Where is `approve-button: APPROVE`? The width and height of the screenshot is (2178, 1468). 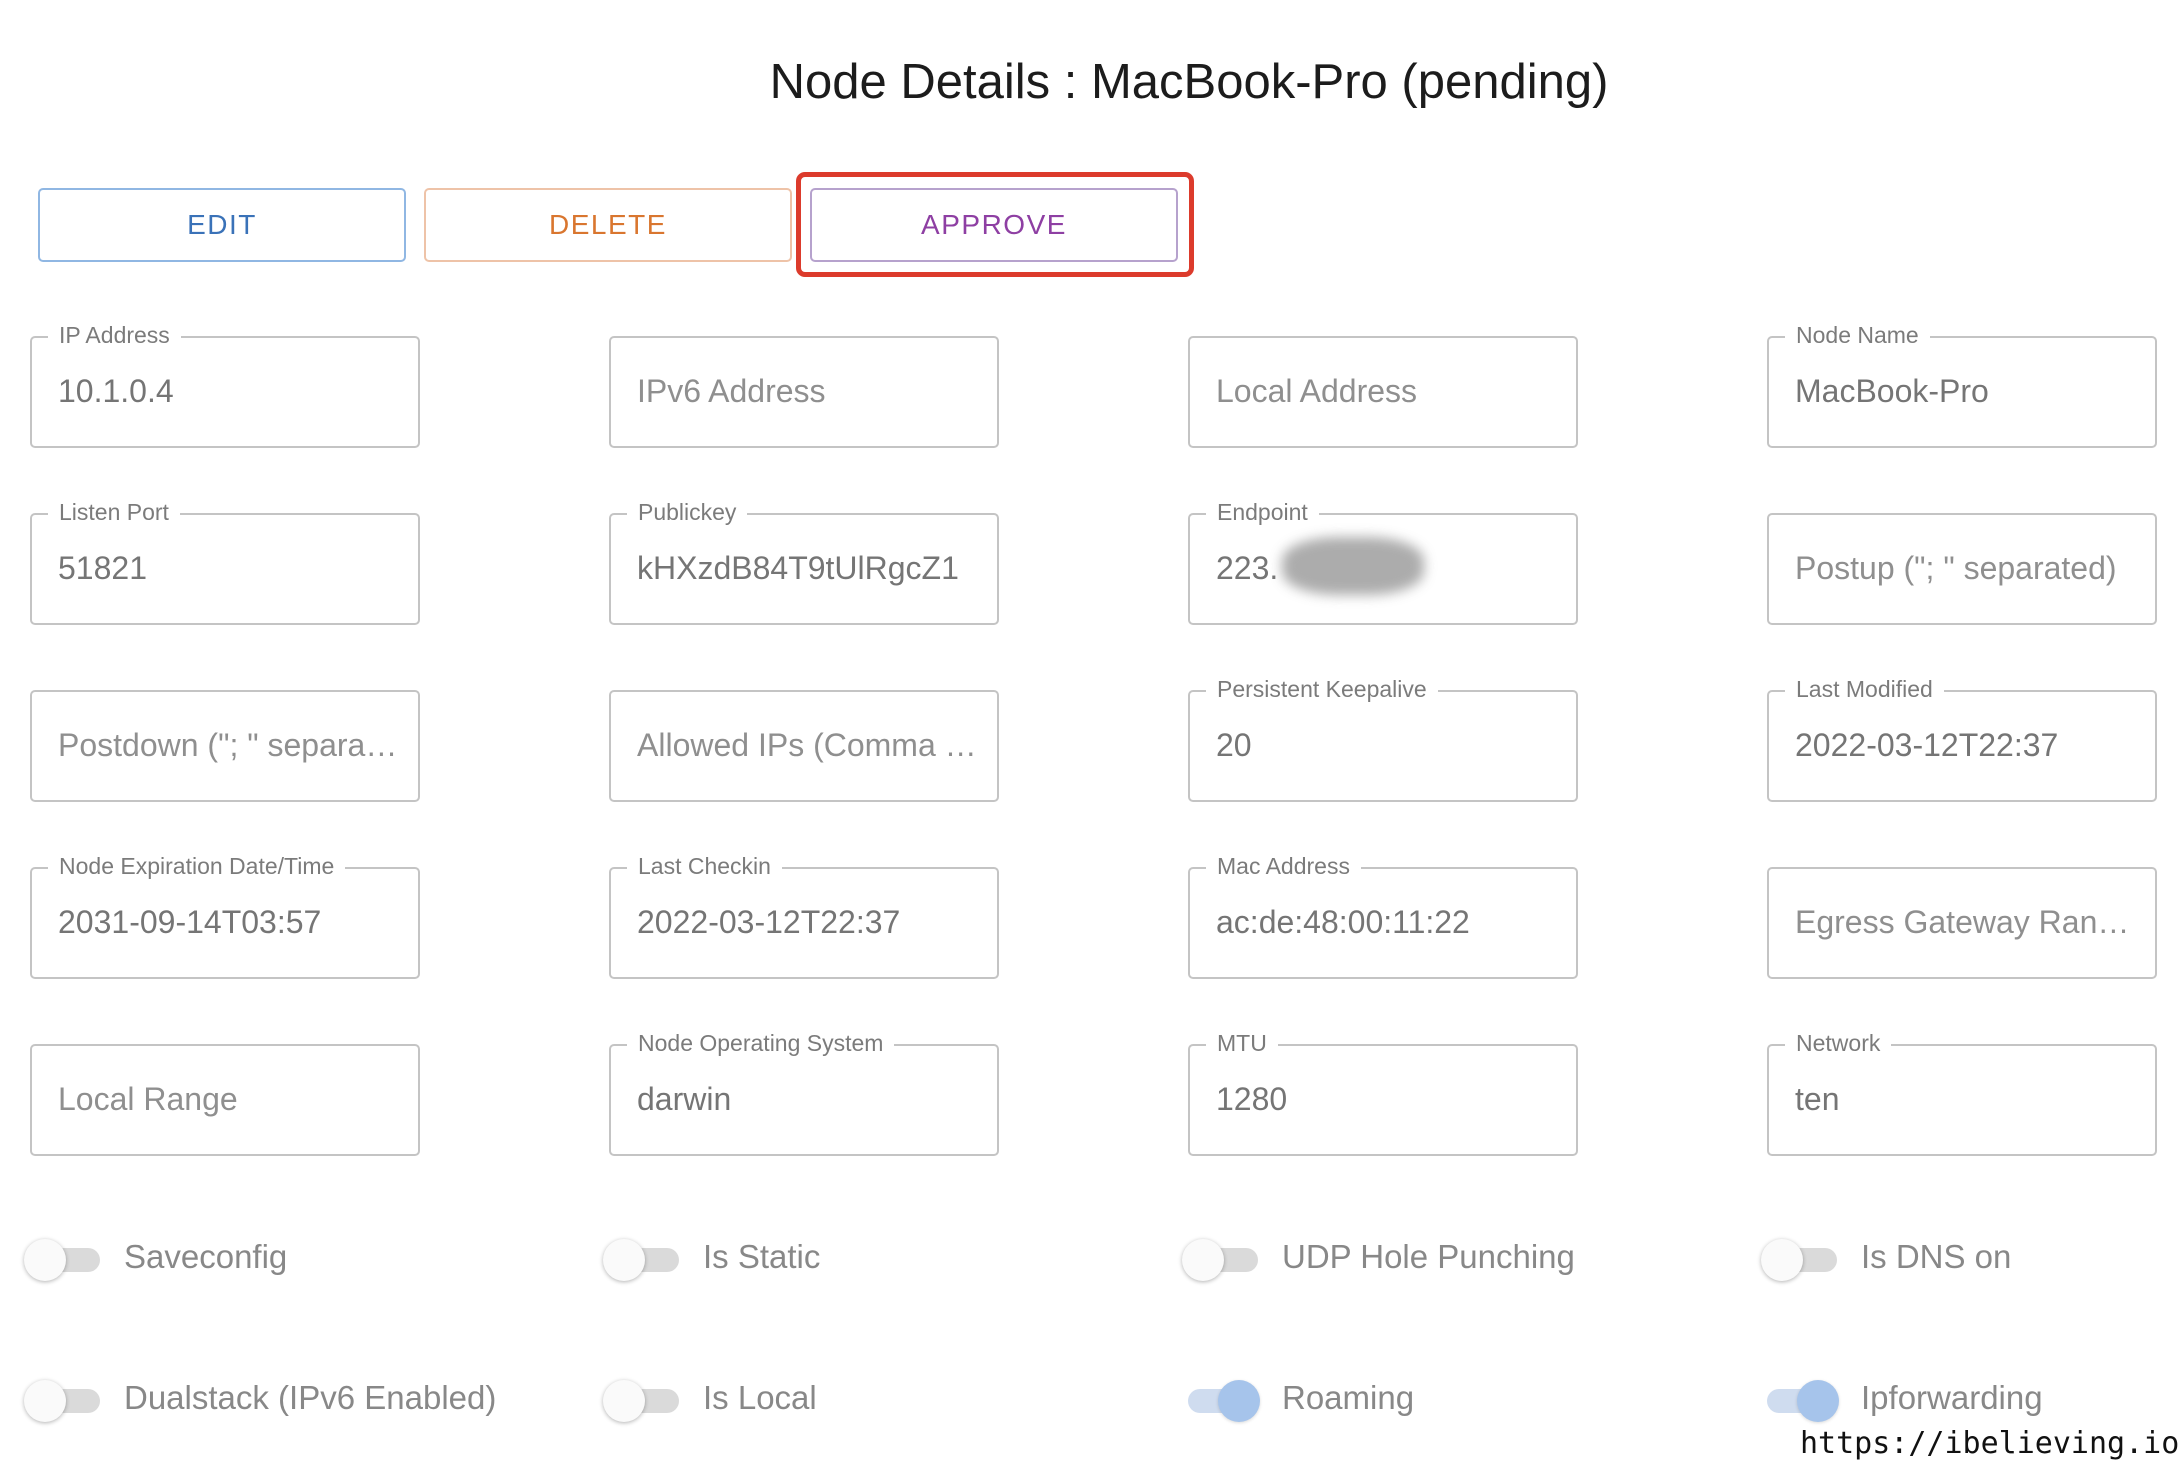 approve-button: APPROVE is located at coordinates (994, 225).